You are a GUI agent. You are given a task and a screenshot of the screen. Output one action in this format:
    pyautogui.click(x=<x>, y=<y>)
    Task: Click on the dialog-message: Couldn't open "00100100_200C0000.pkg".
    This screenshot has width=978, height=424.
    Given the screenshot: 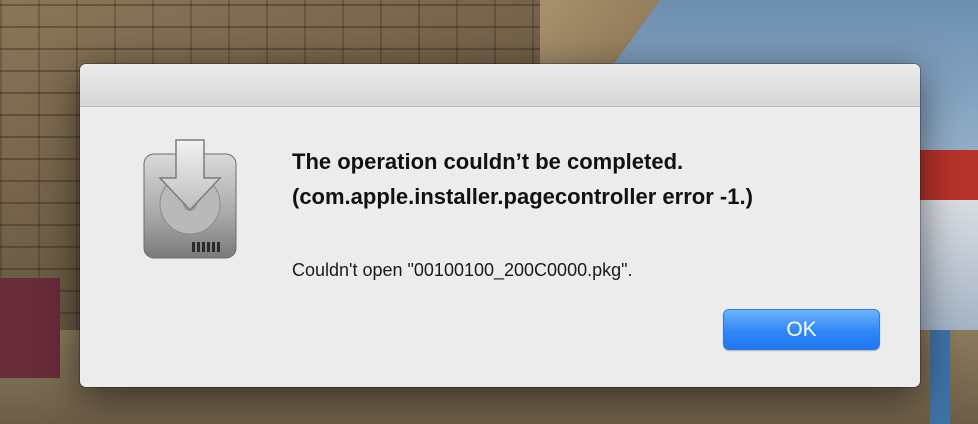 What is the action you would take?
    pyautogui.click(x=462, y=270)
    